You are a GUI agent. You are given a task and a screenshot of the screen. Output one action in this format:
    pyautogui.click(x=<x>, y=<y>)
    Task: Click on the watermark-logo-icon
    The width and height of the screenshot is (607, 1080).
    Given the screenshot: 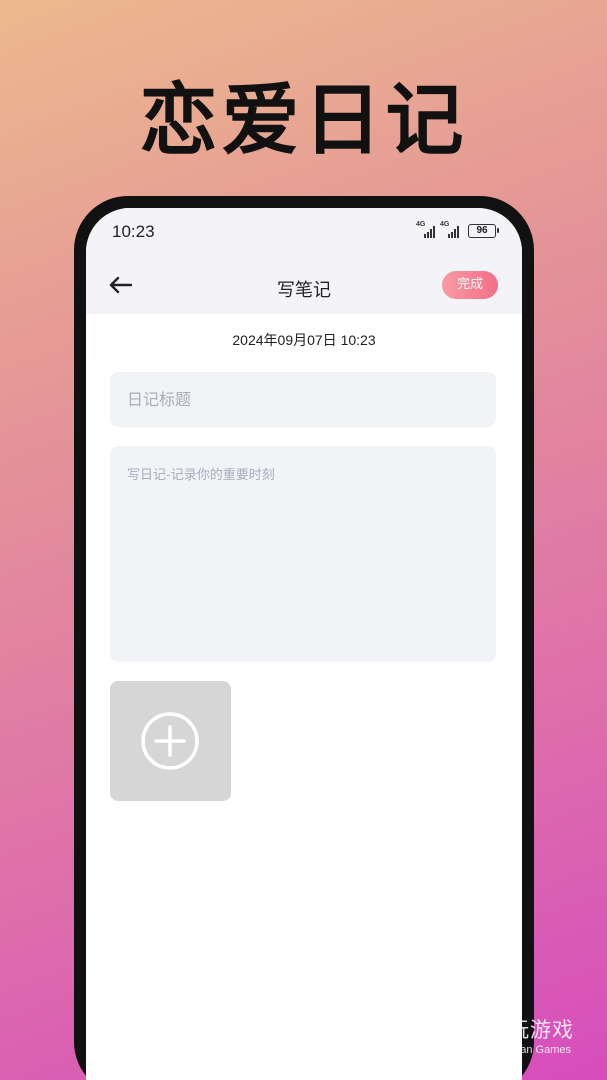 What is the action you would take?
    pyautogui.click(x=455, y=1037)
    